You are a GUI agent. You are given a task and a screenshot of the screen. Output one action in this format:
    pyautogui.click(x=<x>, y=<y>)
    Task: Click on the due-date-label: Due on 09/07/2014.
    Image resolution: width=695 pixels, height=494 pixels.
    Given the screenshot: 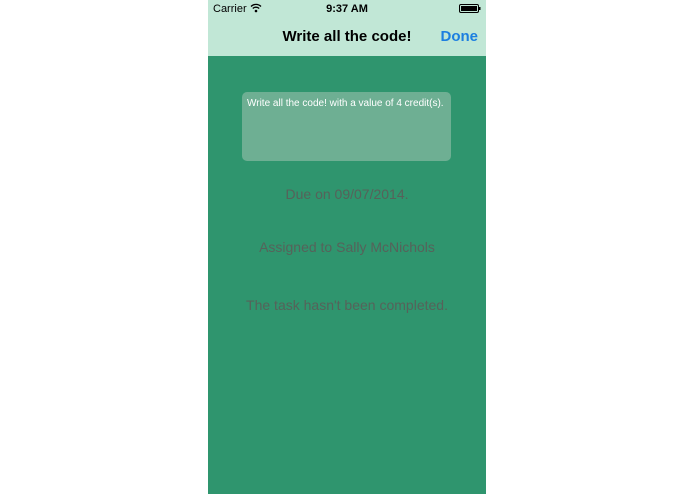 What is the action you would take?
    pyautogui.click(x=347, y=194)
    